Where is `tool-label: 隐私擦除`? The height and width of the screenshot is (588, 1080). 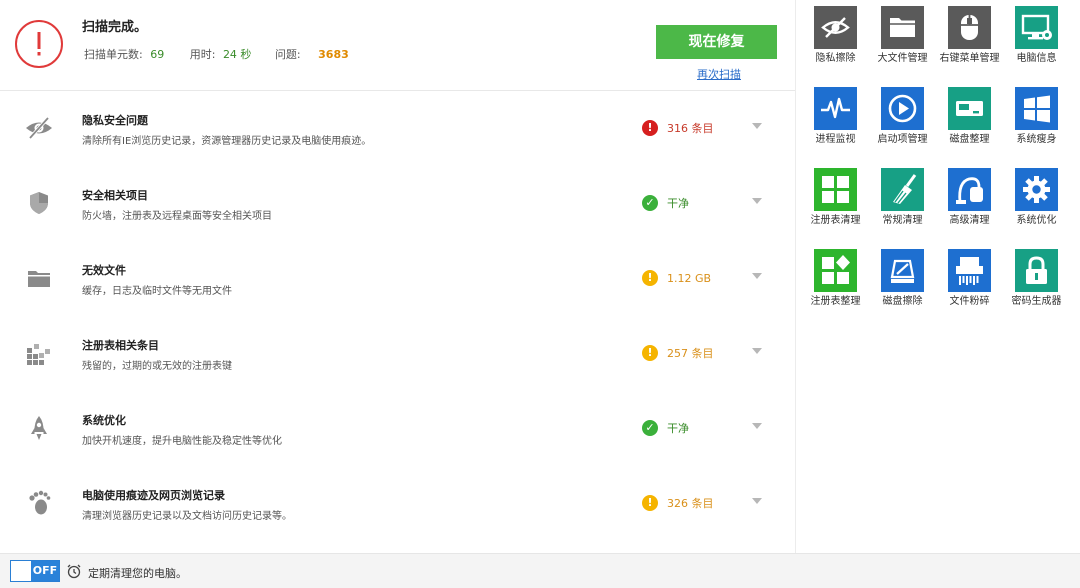
tool-label: 隐私擦除 is located at coordinates (835, 58).